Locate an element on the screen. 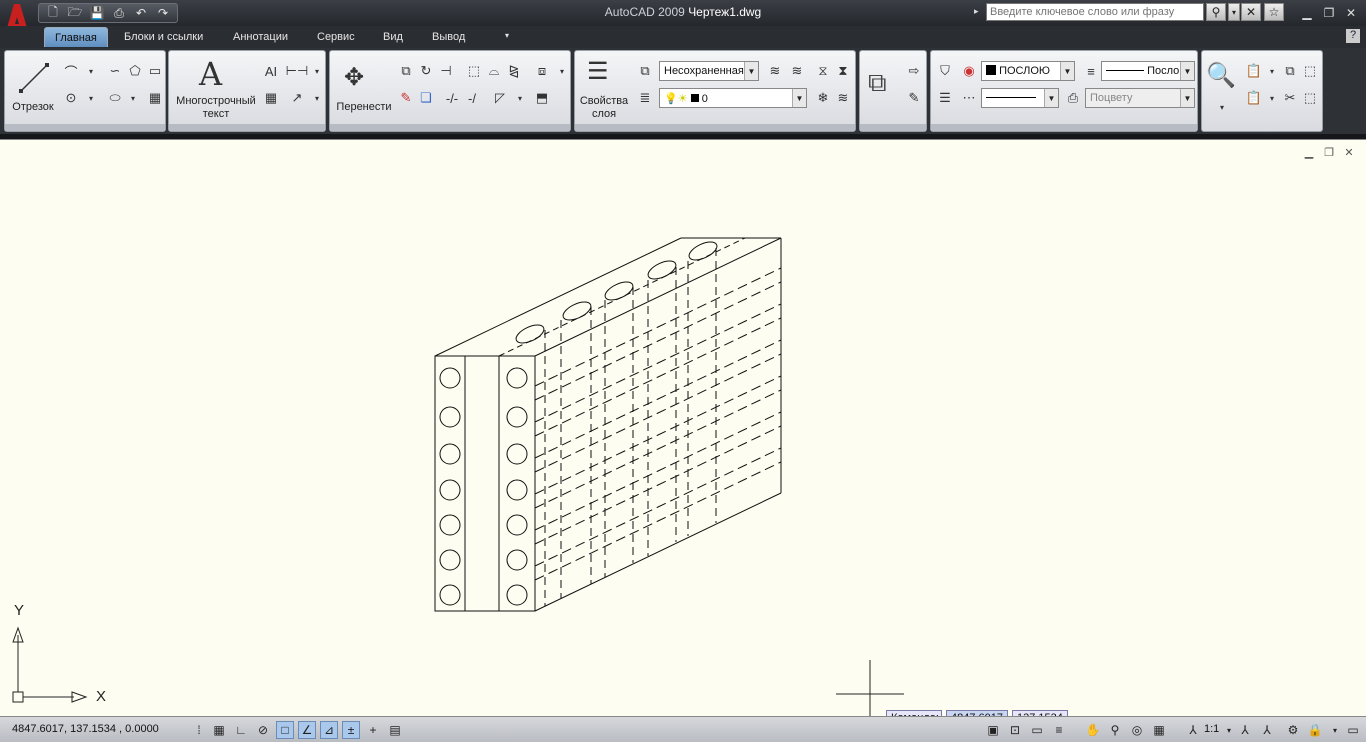  create-block-icon: ⇨ is located at coordinates (914, 71).